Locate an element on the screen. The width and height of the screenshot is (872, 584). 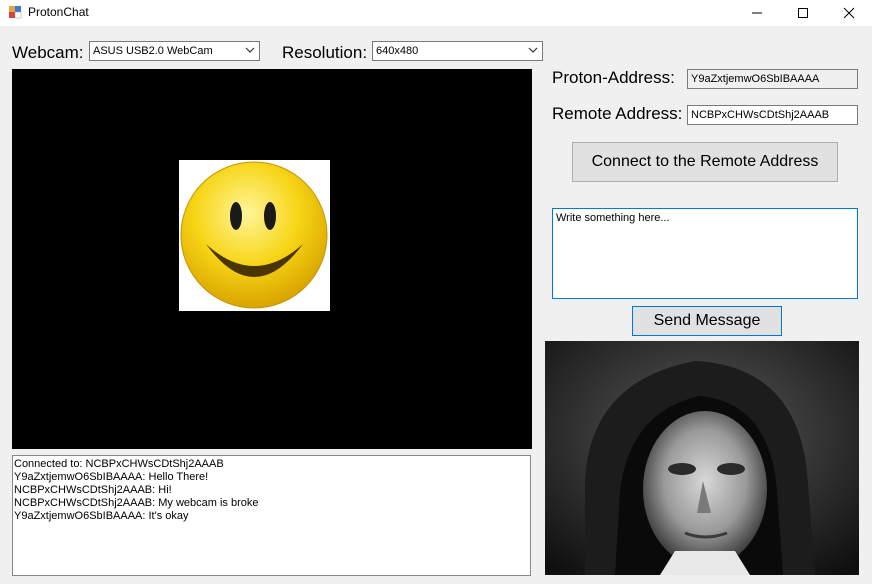
connect-button: Connect to the Remote Address is located at coordinates (705, 162).